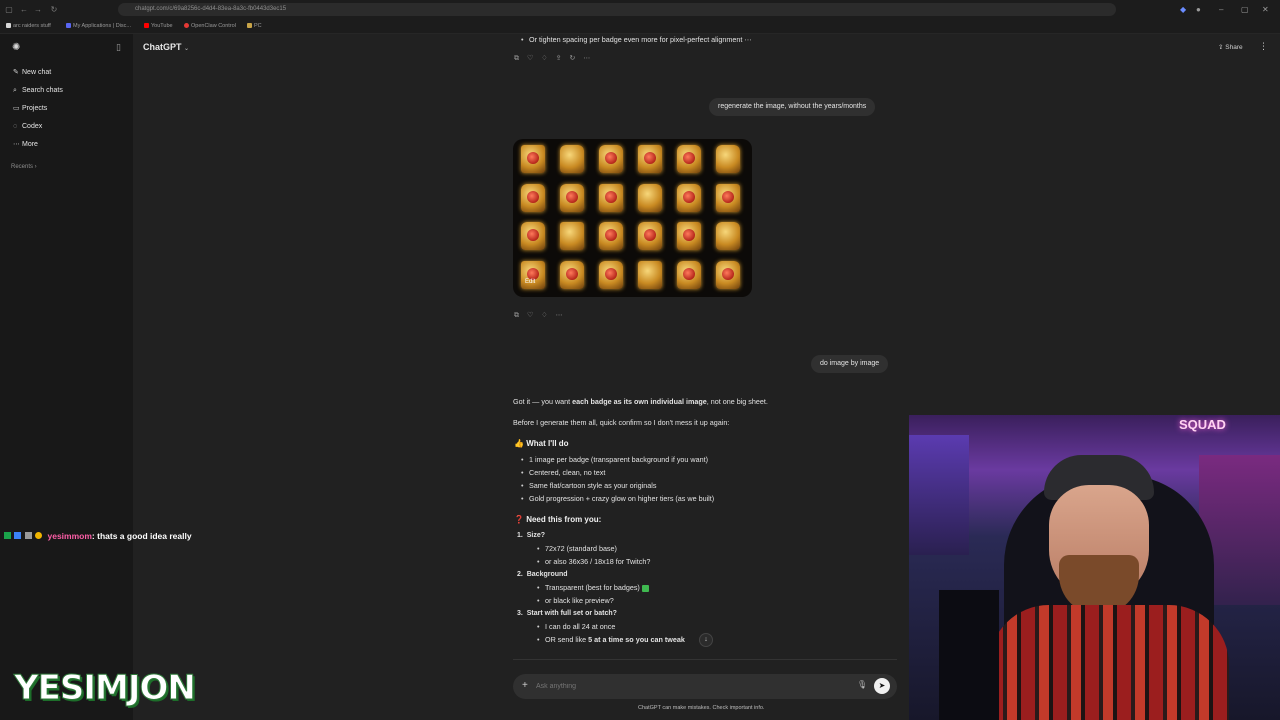  Describe the element at coordinates (850, 364) in the screenshot. I see `user-message: do image by image` at that location.